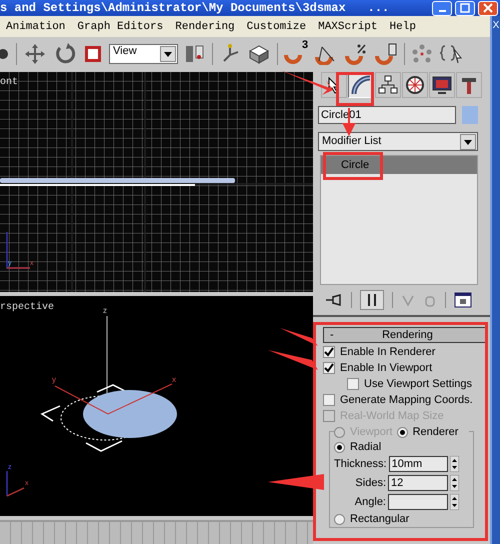 The width and height of the screenshot is (500, 544). I want to click on axis-label: z, so click(105, 310).